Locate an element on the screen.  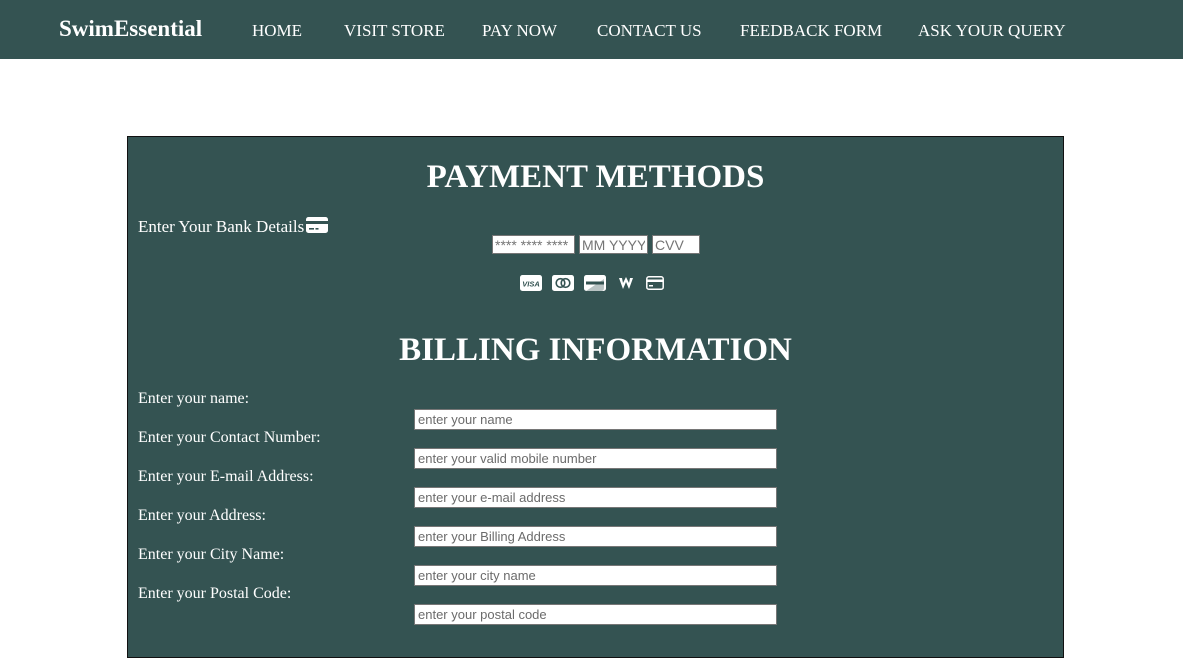
nav-home: HOME is located at coordinates (277, 31).